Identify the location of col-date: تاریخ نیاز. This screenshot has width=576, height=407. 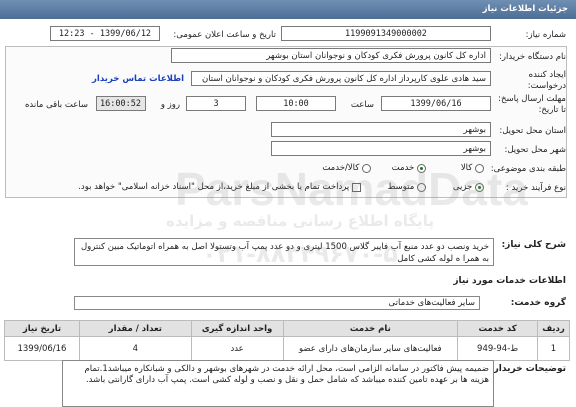
(42, 328).